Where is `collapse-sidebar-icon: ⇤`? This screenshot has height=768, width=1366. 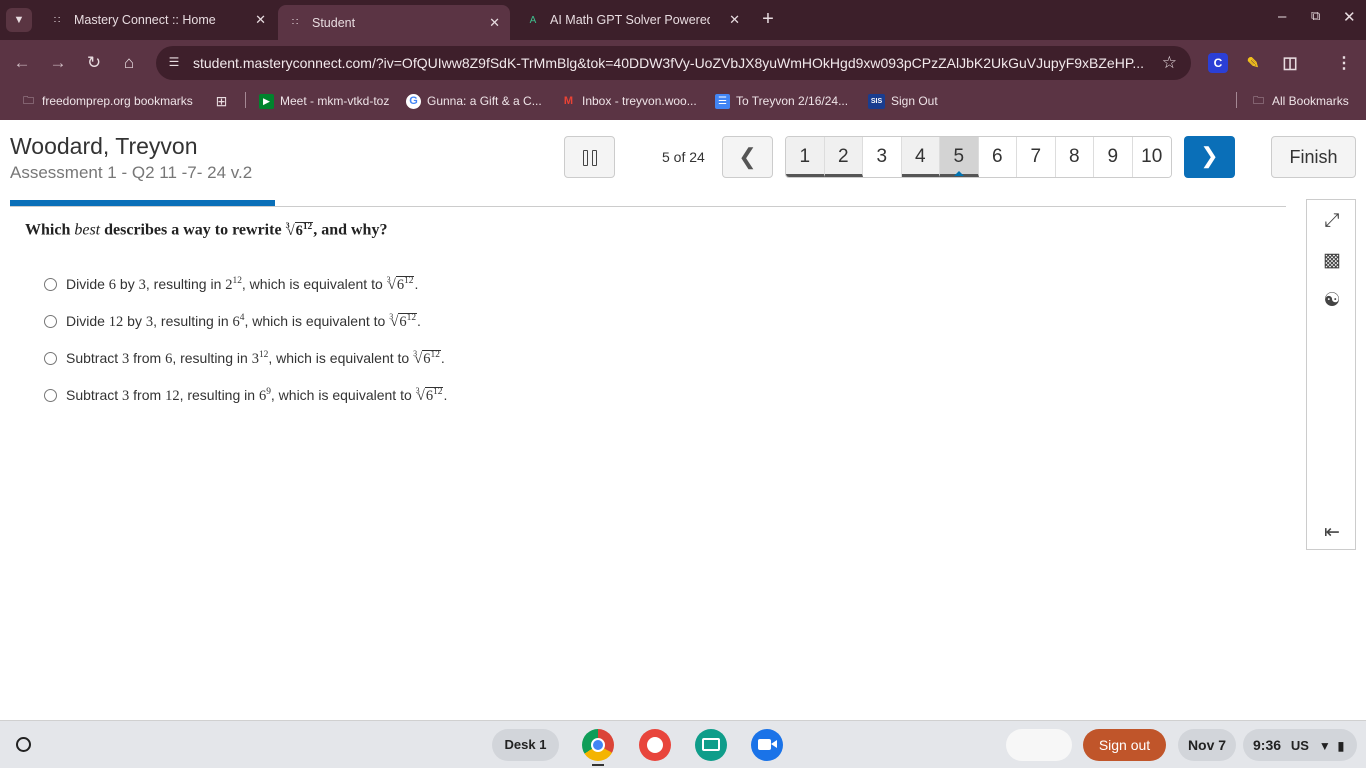 collapse-sidebar-icon: ⇤ is located at coordinates (1332, 533).